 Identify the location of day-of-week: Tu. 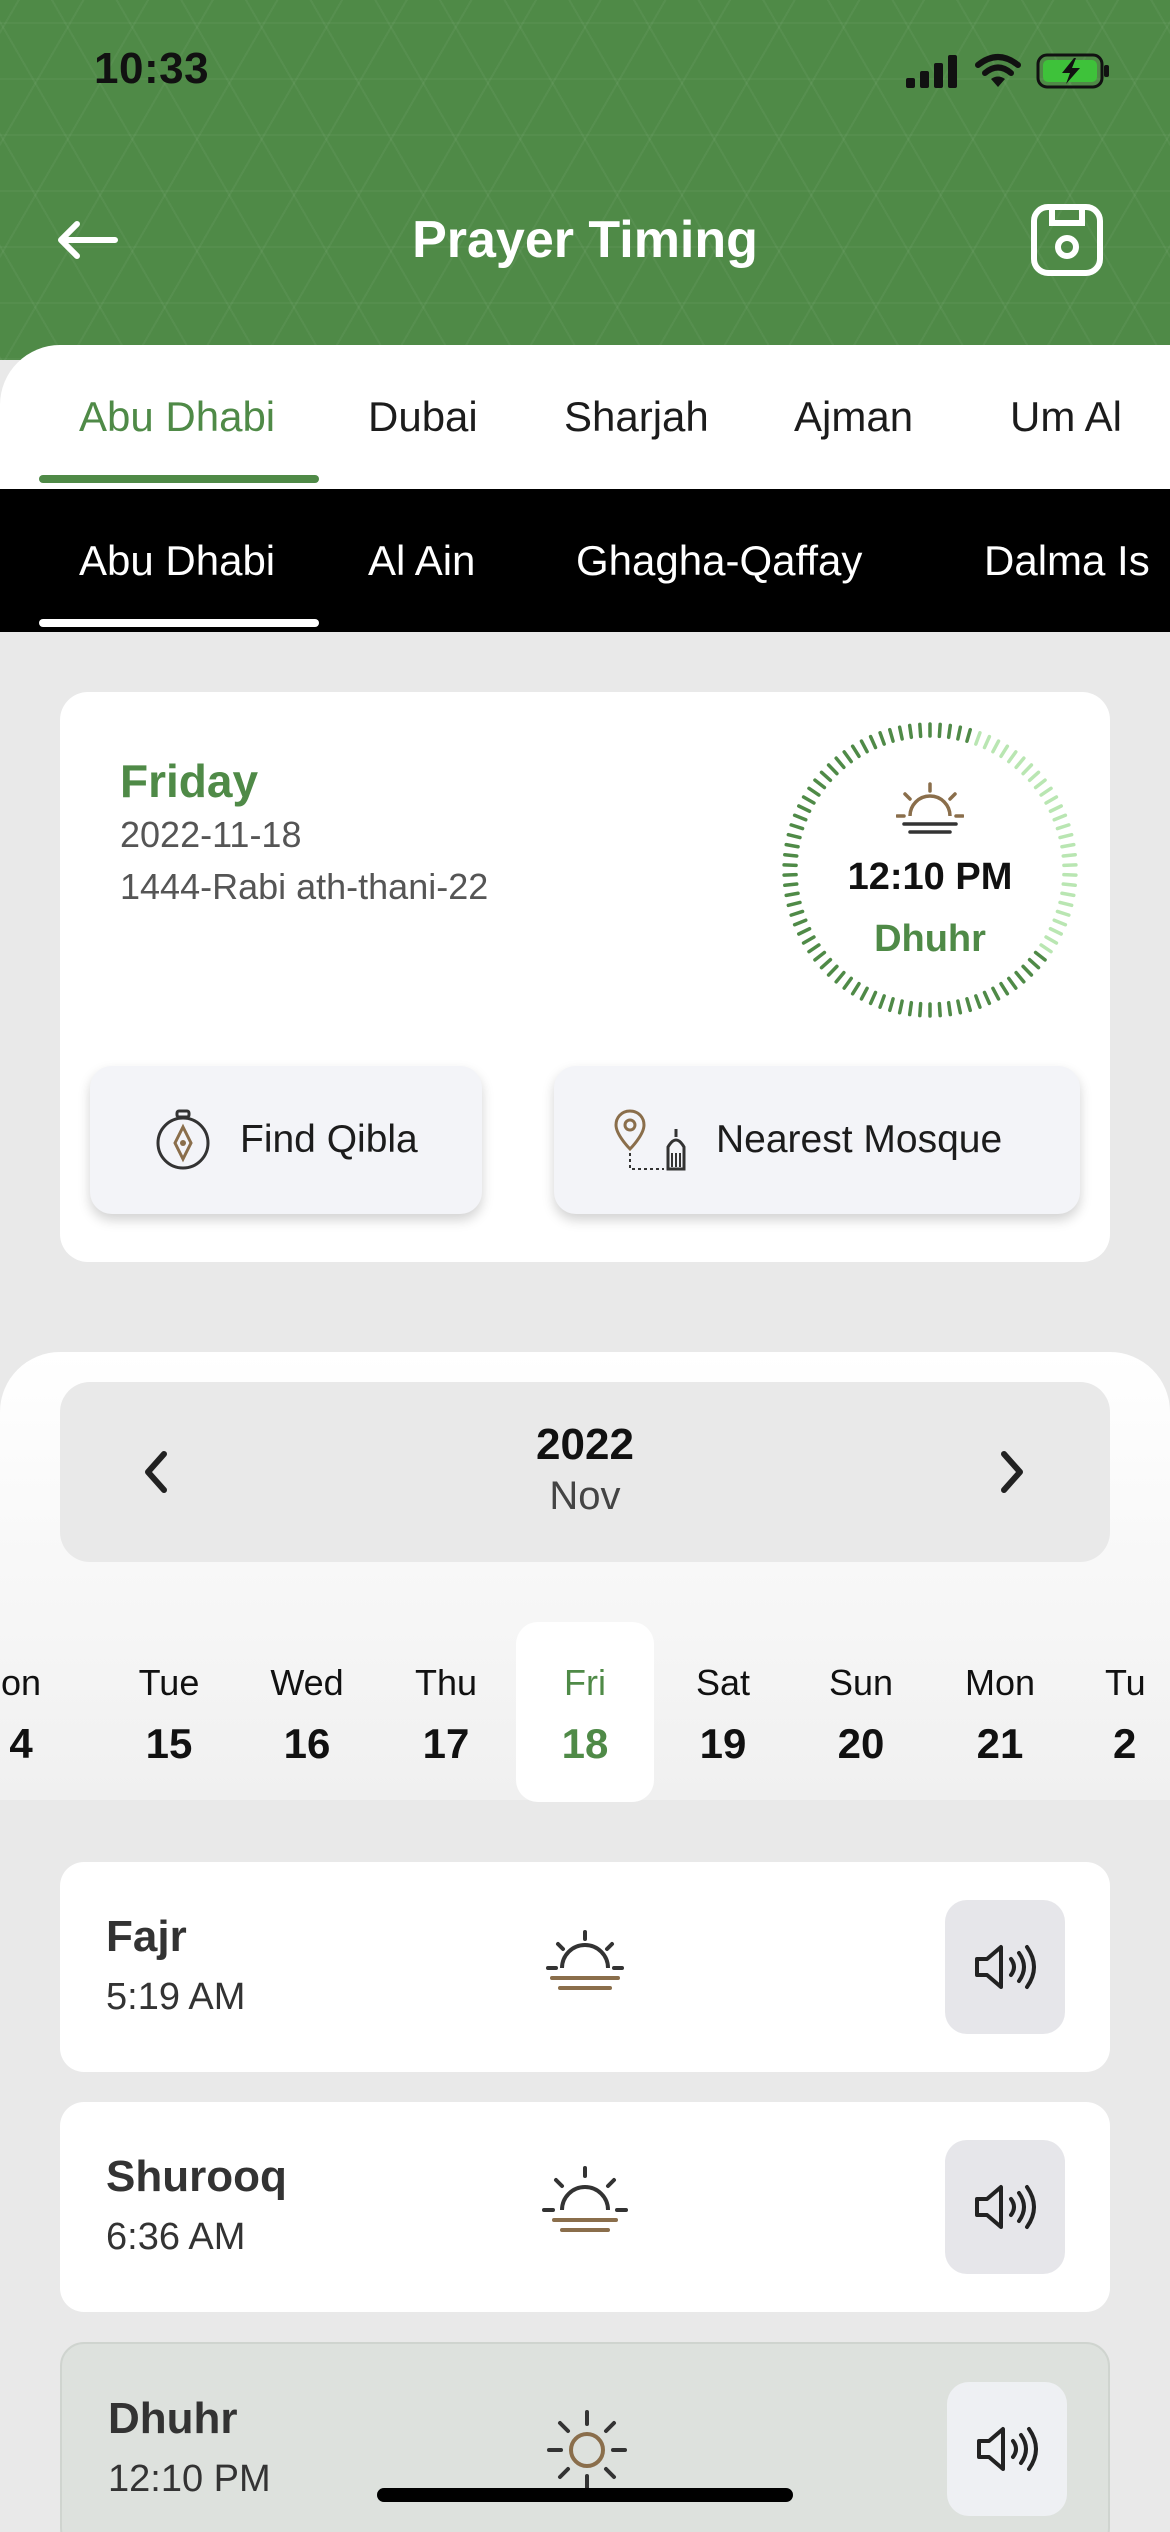
(1125, 1682).